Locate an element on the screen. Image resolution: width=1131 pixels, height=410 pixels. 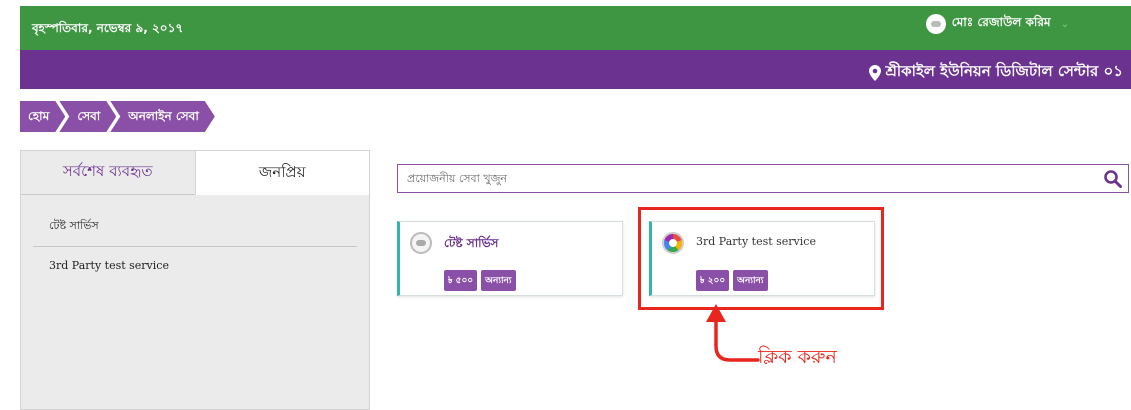
list-item: টেষ্ট সার্ভিস is located at coordinates (195, 230).